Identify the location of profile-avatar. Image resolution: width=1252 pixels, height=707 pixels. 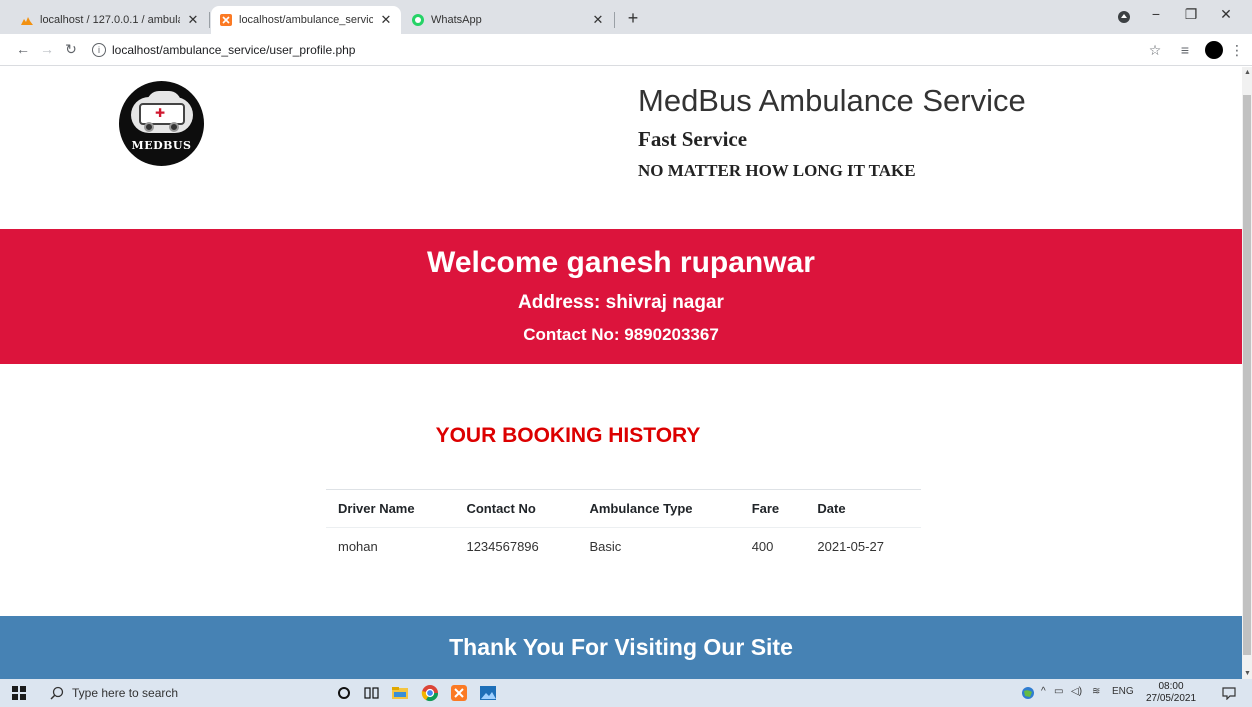
(1214, 50).